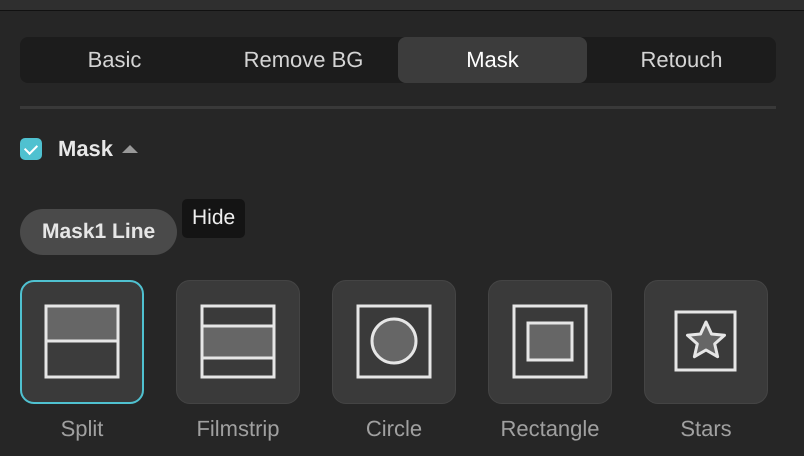 The image size is (804, 456). I want to click on split-layout-icon, so click(82, 342).